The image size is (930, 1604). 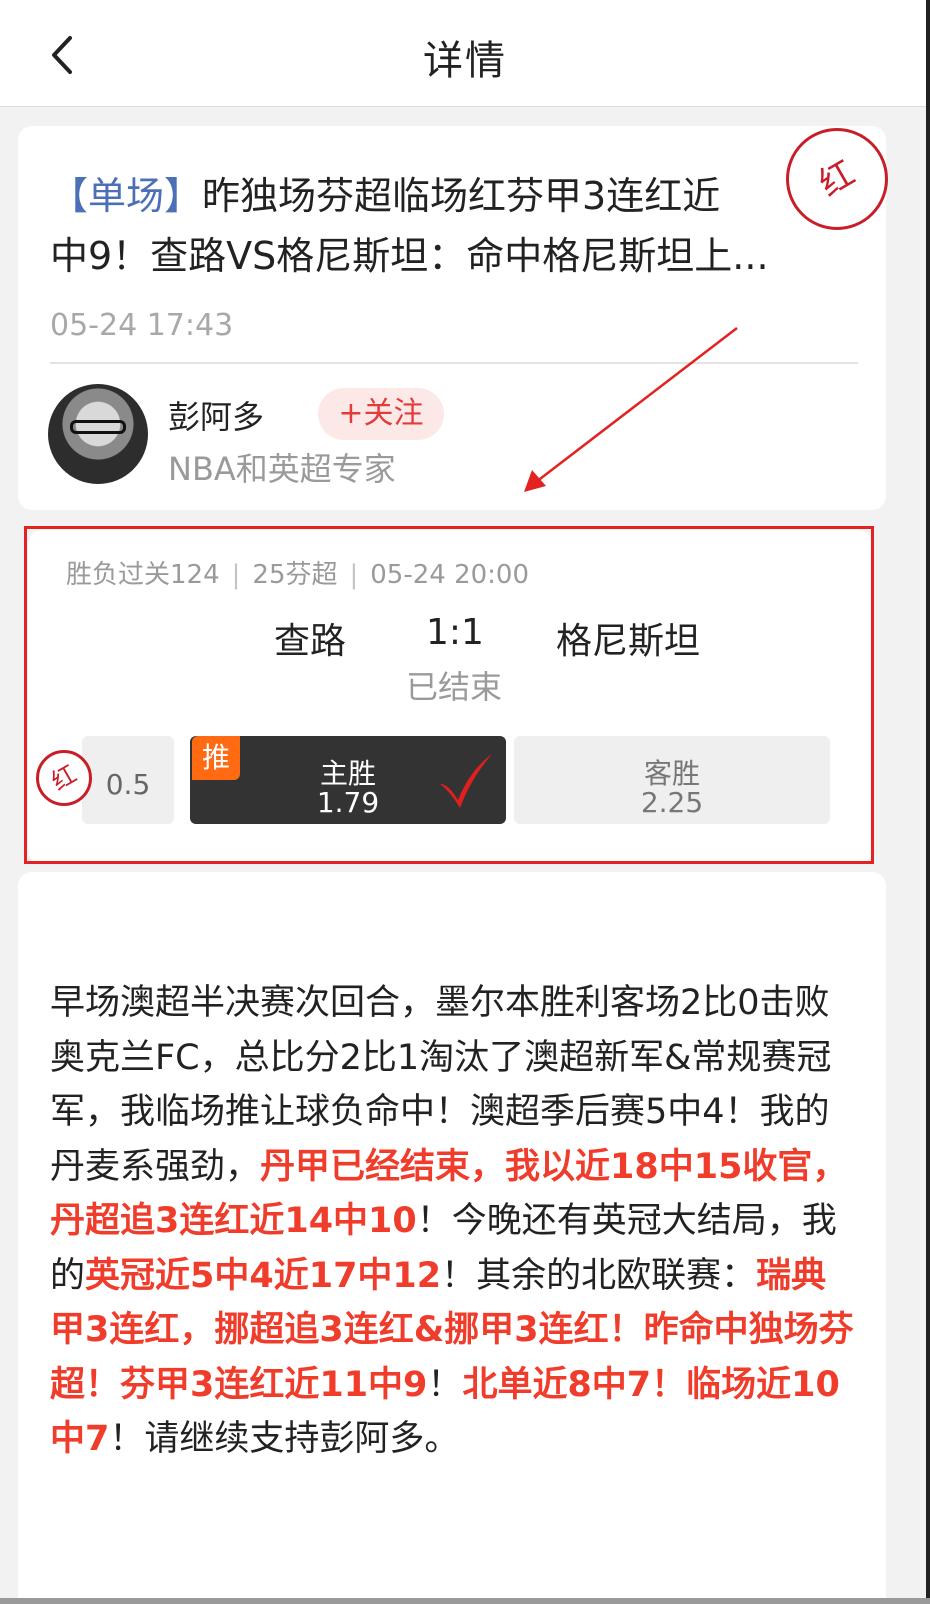 What do you see at coordinates (453, 687) in the screenshot?
I see `match-status: 已结束` at bounding box center [453, 687].